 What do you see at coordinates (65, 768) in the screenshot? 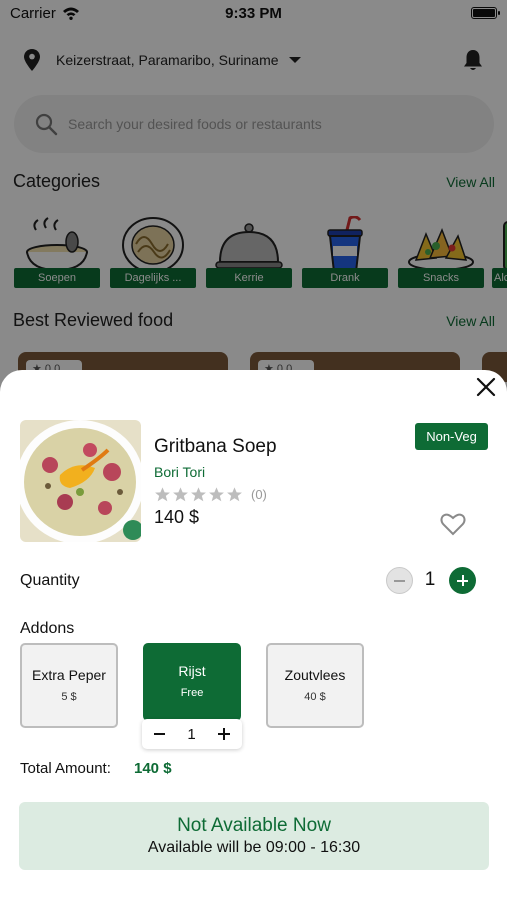
I see `total-amount-label: Total Amount:` at bounding box center [65, 768].